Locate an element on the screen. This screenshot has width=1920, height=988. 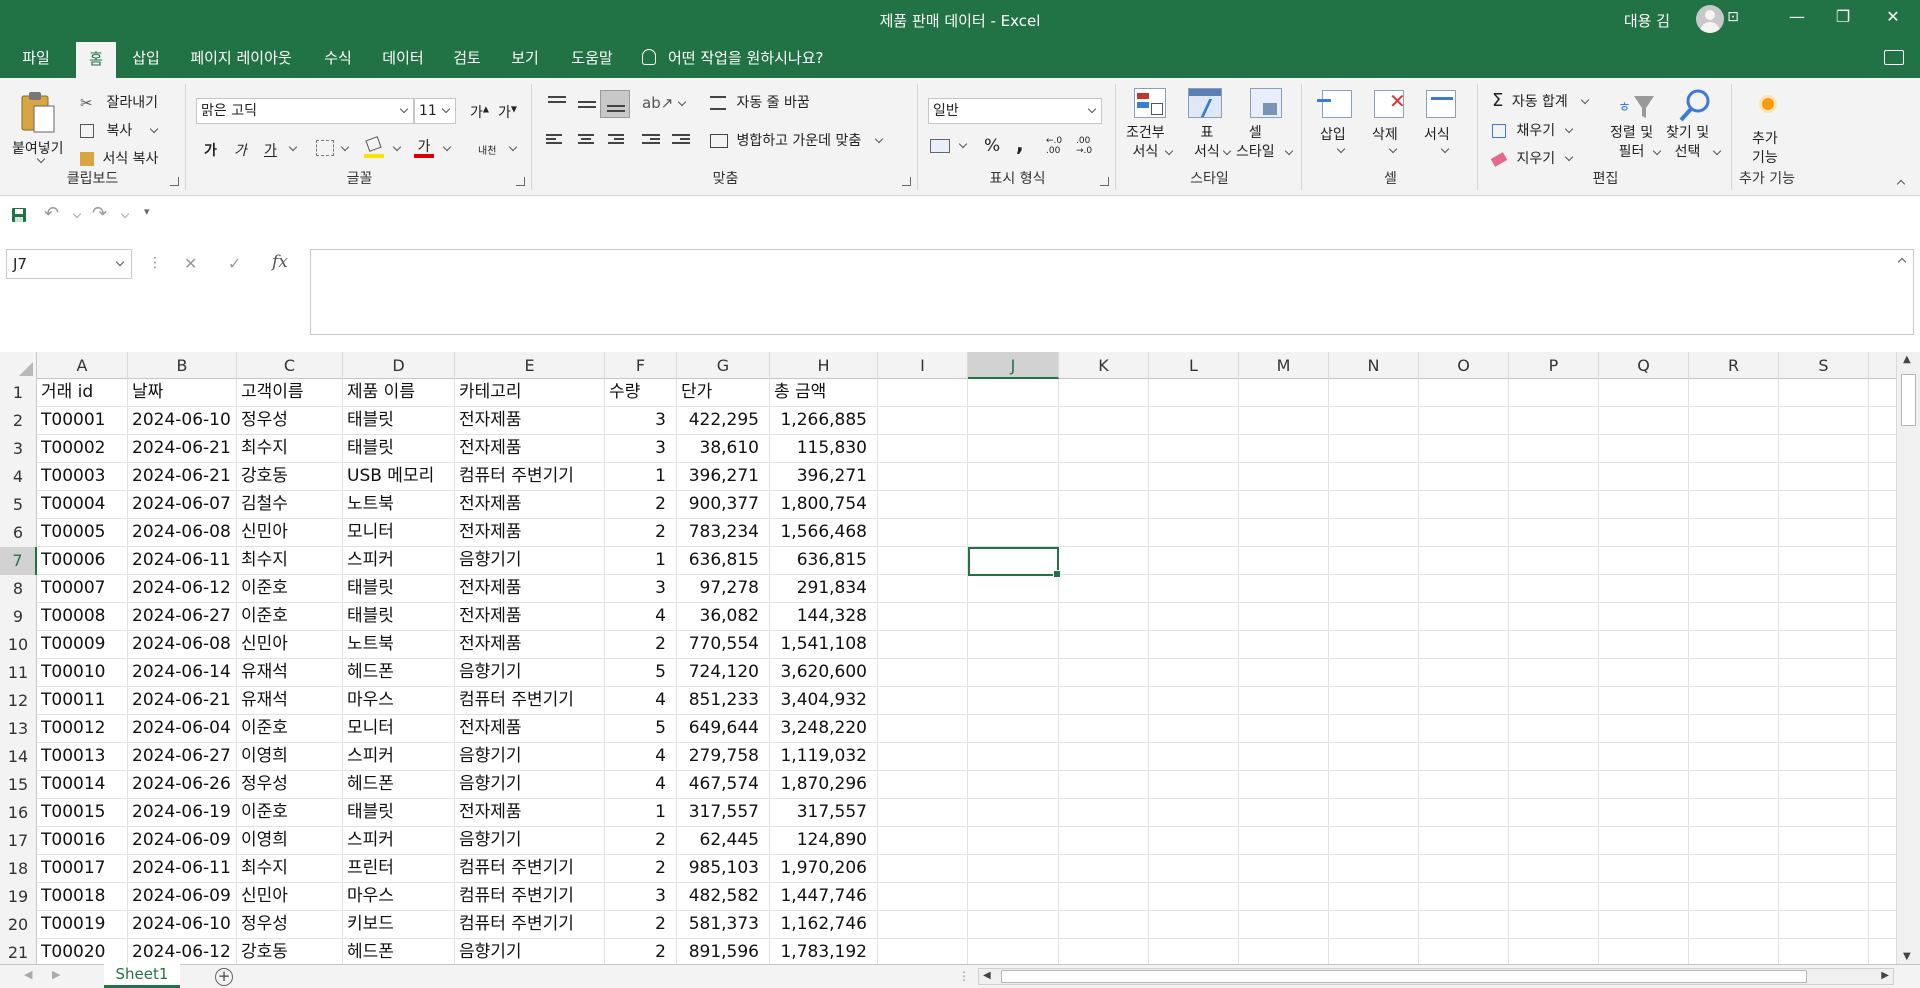
cell-i6 is located at coordinates (923, 533).